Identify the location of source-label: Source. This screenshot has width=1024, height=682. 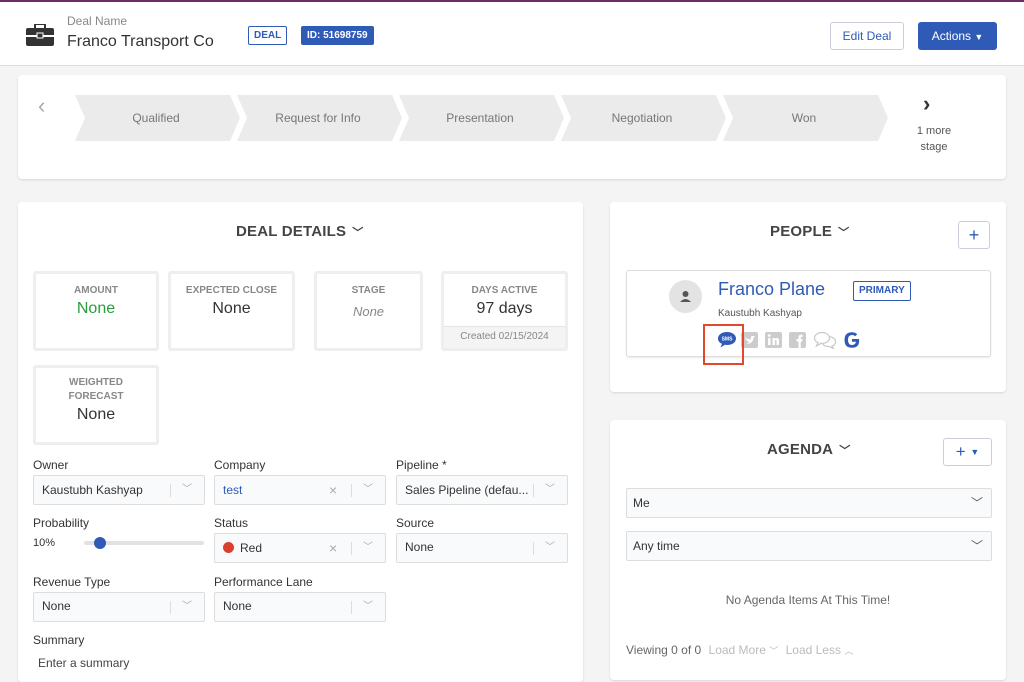
(415, 523).